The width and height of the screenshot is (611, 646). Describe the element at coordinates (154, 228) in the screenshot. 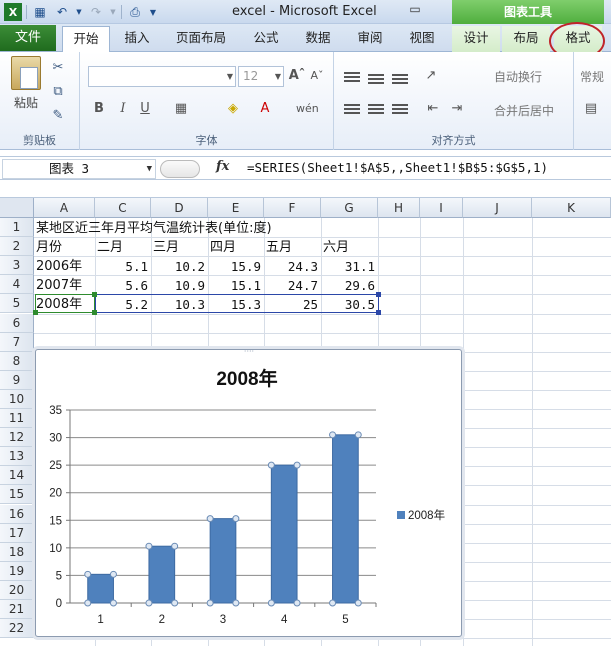

I see `table-title-cell: 某地区近三年月平均气温统计表(单位:度)` at that location.